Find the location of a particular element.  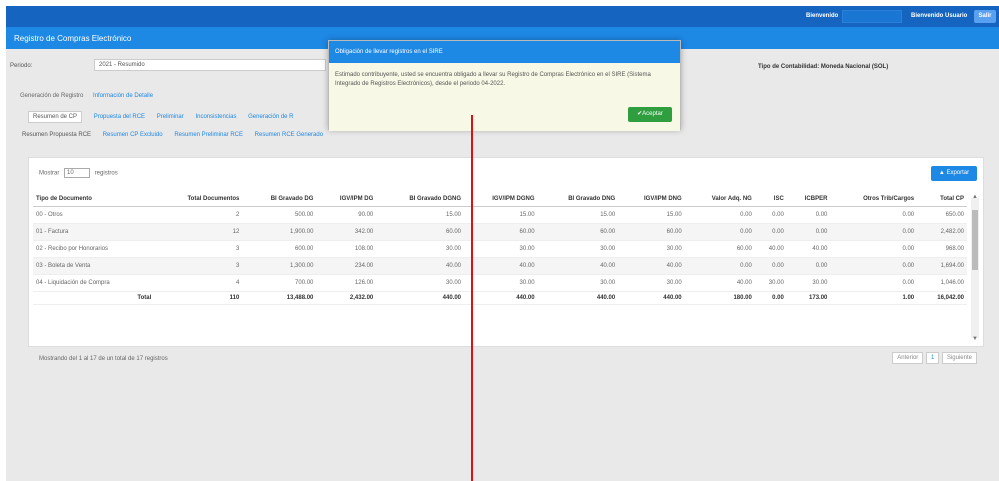

tab-resumen-cp: Resumen de CP is located at coordinates (55, 117).